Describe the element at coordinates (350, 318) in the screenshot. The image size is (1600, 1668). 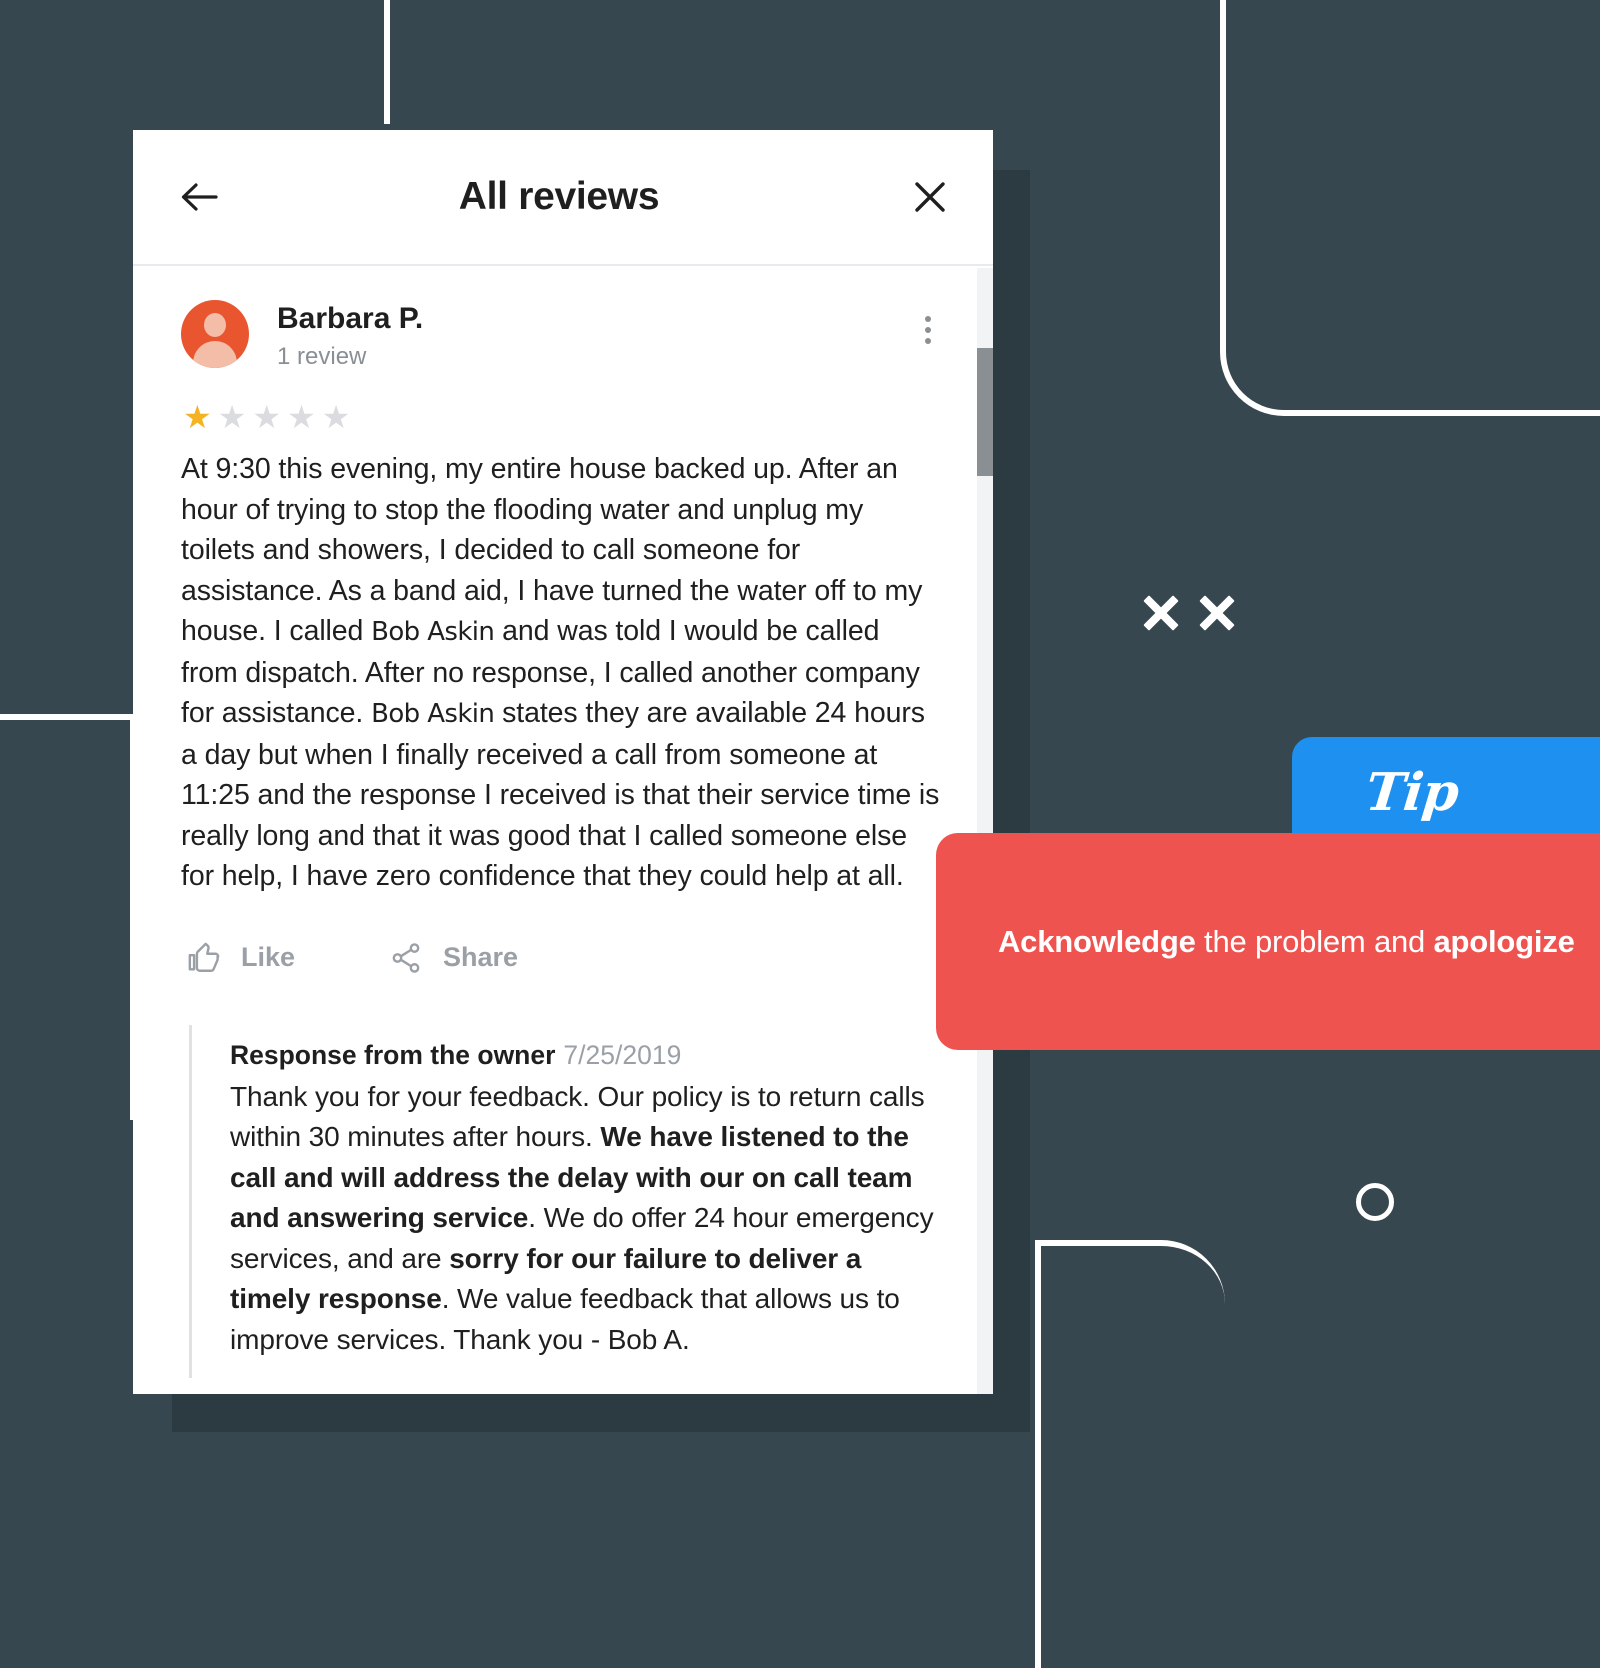
I see `reviewer-name: Barbara P.` at that location.